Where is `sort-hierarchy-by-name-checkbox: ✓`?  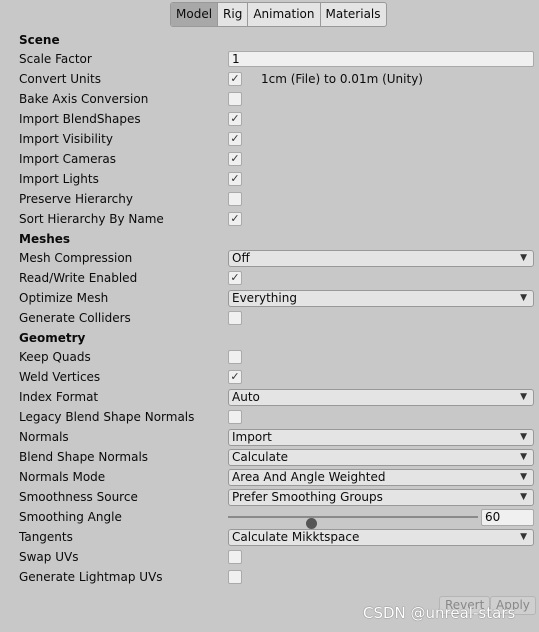
sort-hierarchy-by-name-checkbox: ✓ is located at coordinates (235, 219).